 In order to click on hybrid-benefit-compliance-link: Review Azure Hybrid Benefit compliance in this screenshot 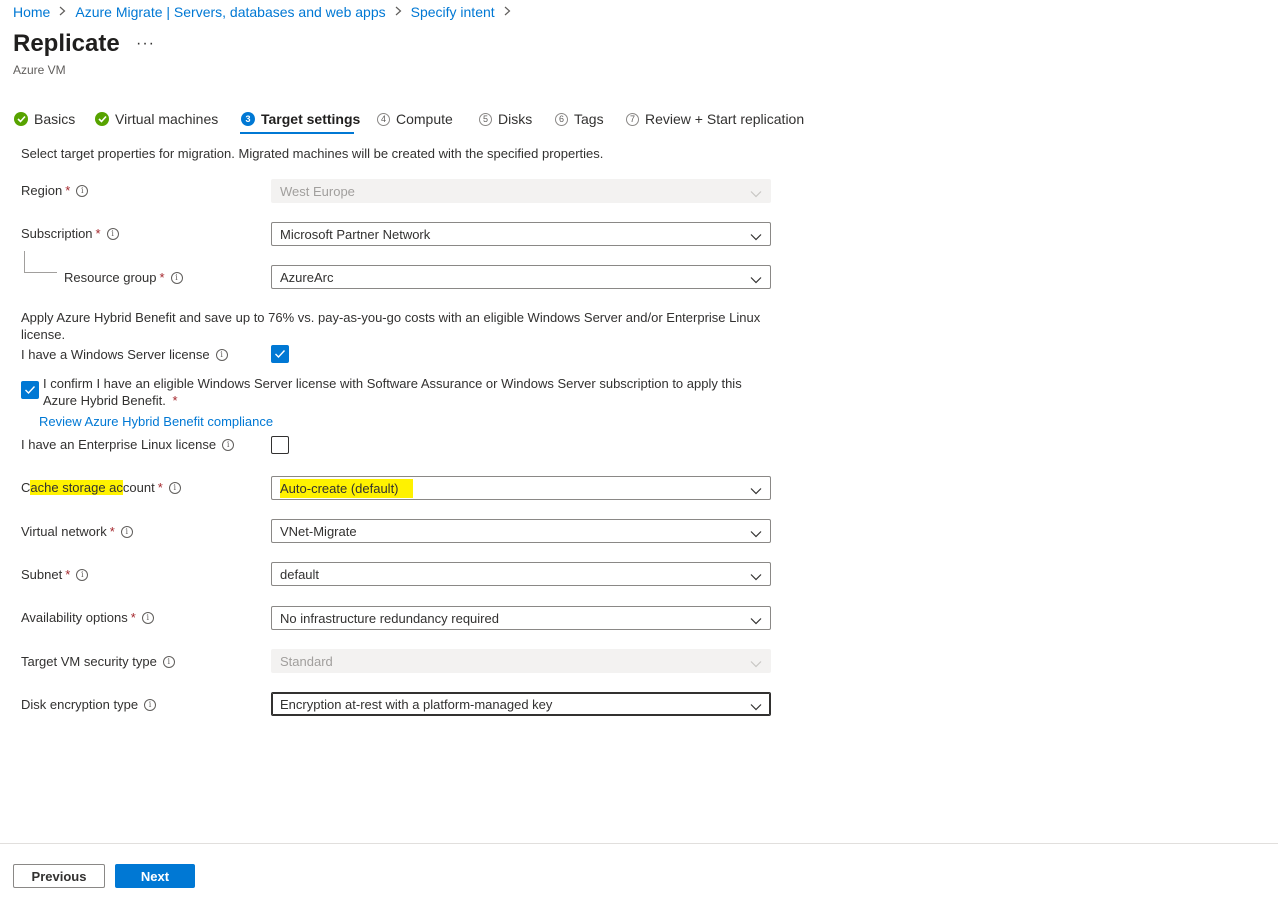, I will do `click(156, 421)`.